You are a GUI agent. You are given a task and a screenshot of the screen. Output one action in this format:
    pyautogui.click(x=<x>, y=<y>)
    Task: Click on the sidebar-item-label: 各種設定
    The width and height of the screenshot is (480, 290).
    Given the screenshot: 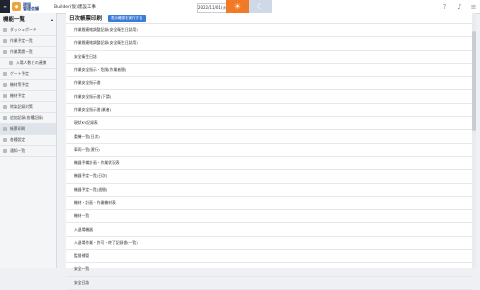 What is the action you would take?
    pyautogui.click(x=18, y=139)
    